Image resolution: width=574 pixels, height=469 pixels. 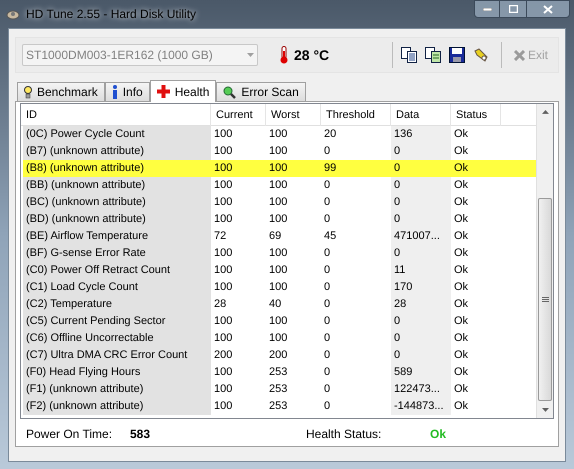 What do you see at coordinates (117, 270) in the screenshot?
I see `table-cell: (C0) Power Off Retract Count` at bounding box center [117, 270].